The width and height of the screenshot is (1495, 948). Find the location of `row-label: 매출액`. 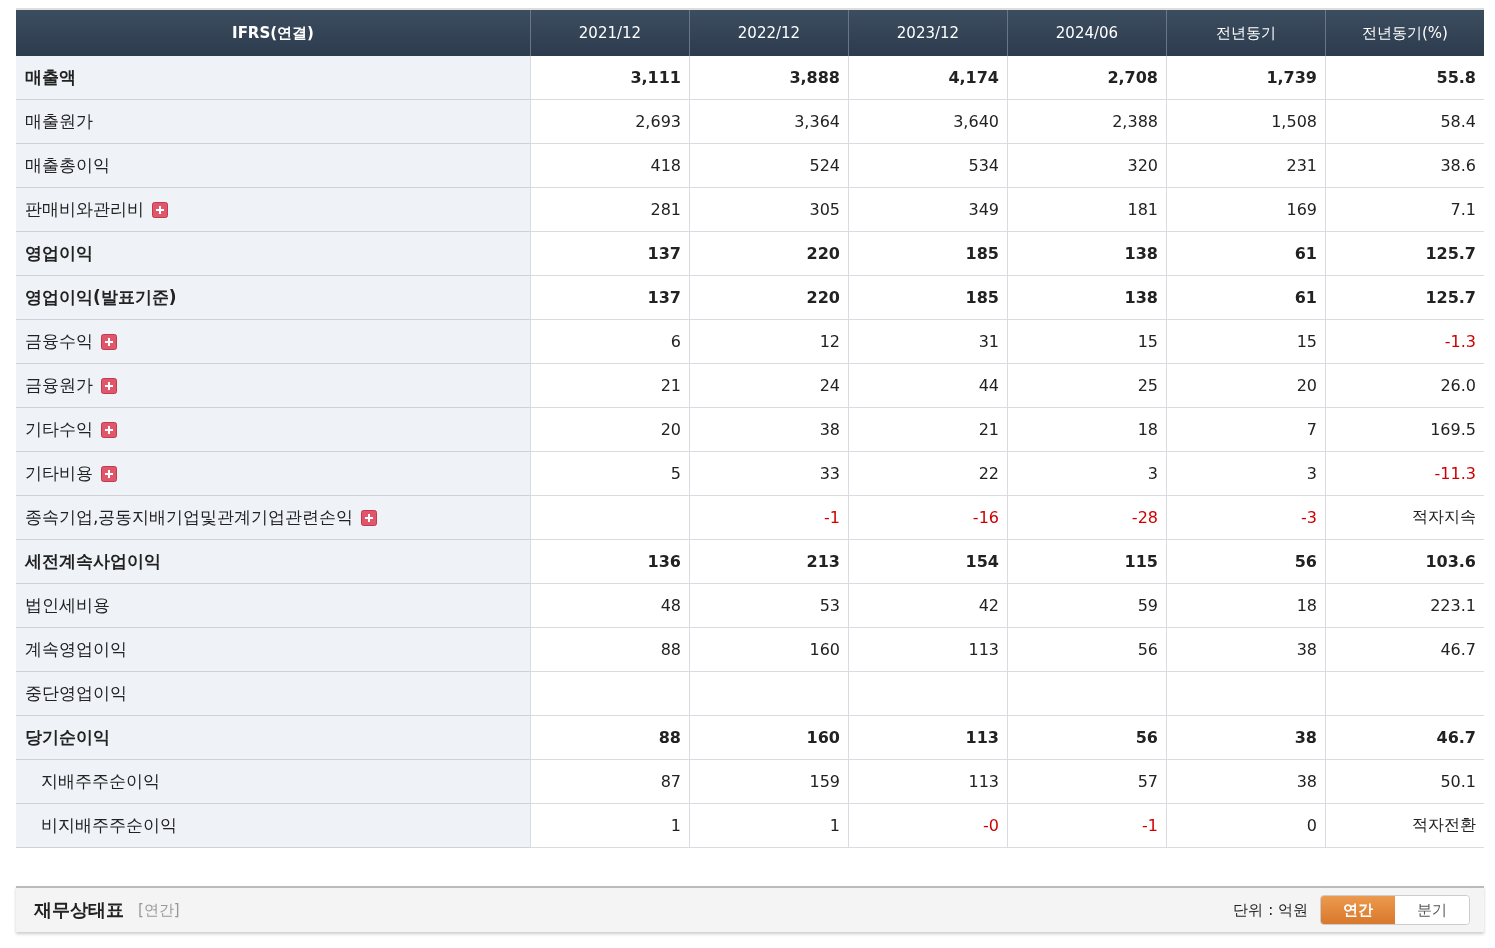

row-label: 매출액 is located at coordinates (50, 77).